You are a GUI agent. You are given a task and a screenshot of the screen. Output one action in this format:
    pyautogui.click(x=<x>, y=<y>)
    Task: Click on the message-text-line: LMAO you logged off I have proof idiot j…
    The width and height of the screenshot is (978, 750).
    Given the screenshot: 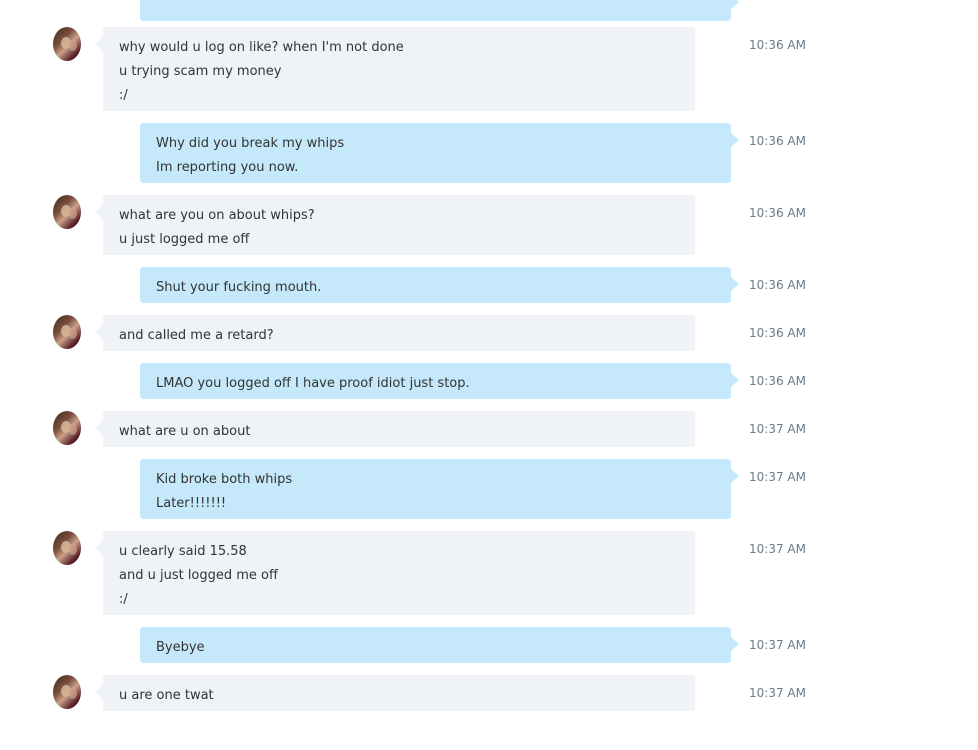 What is the action you would take?
    pyautogui.click(x=313, y=383)
    